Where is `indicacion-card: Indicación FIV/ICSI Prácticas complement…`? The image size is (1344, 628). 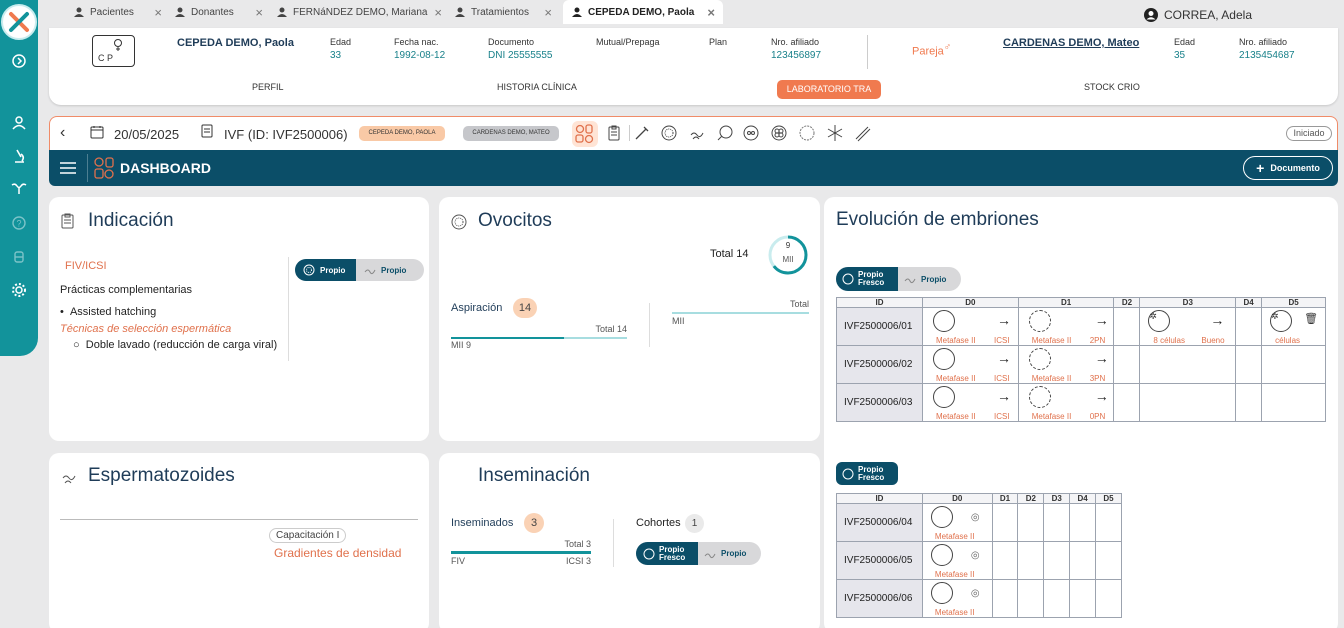
indicacion-card: Indicación FIV/ICSI Prácticas complement… is located at coordinates (239, 319).